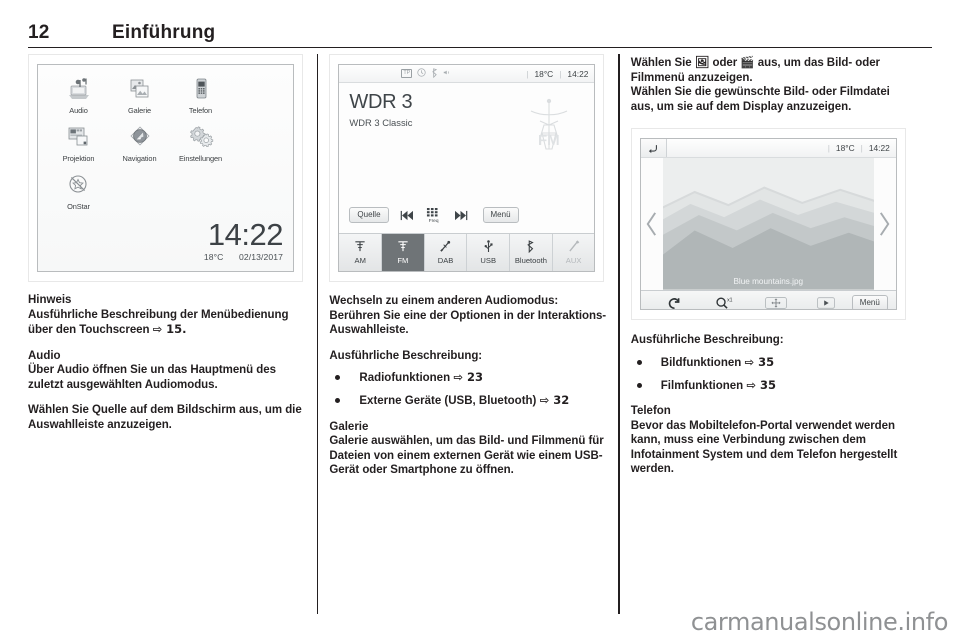 Image resolution: width=960 pixels, height=642 pixels. What do you see at coordinates (845, 148) in the screenshot?
I see `gallery-temperature: 18°C` at bounding box center [845, 148].